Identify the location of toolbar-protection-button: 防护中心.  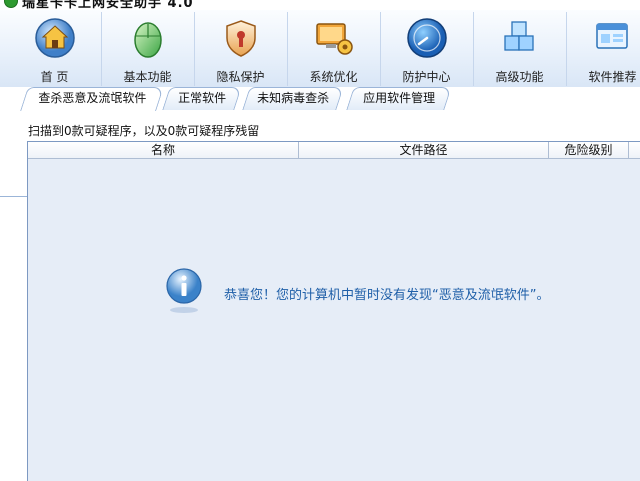
(427, 49).